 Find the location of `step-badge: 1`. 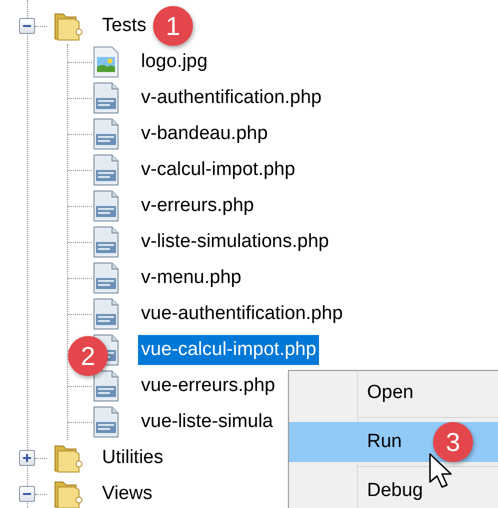

step-badge: 1 is located at coordinates (173, 26).